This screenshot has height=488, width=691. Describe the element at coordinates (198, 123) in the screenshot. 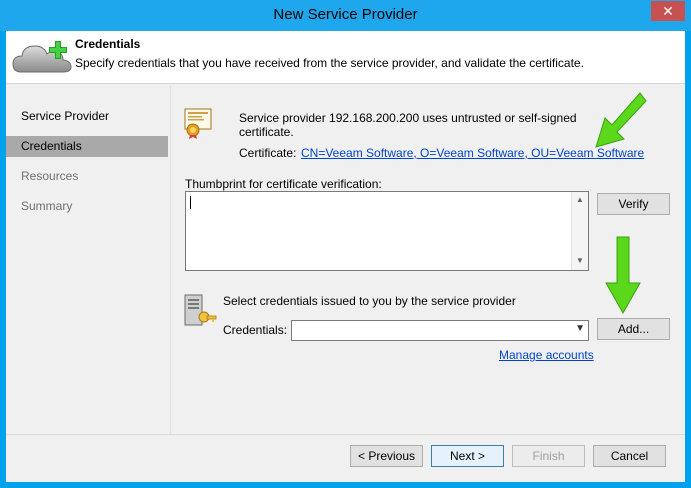

I see `certificate-icon` at that location.